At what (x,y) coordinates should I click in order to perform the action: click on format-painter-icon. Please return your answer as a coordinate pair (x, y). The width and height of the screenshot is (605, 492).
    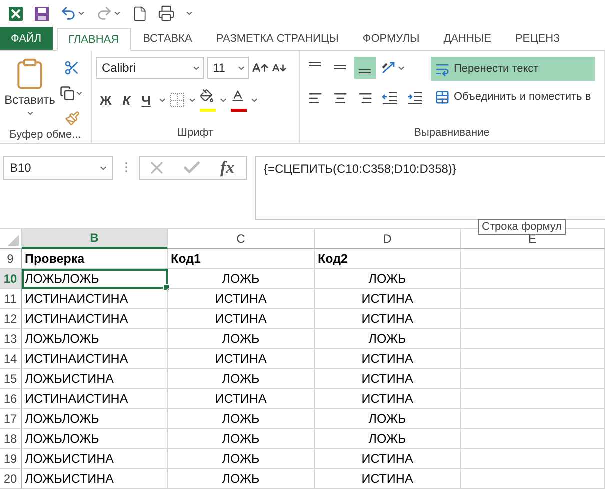
    Looking at the image, I should click on (72, 118).